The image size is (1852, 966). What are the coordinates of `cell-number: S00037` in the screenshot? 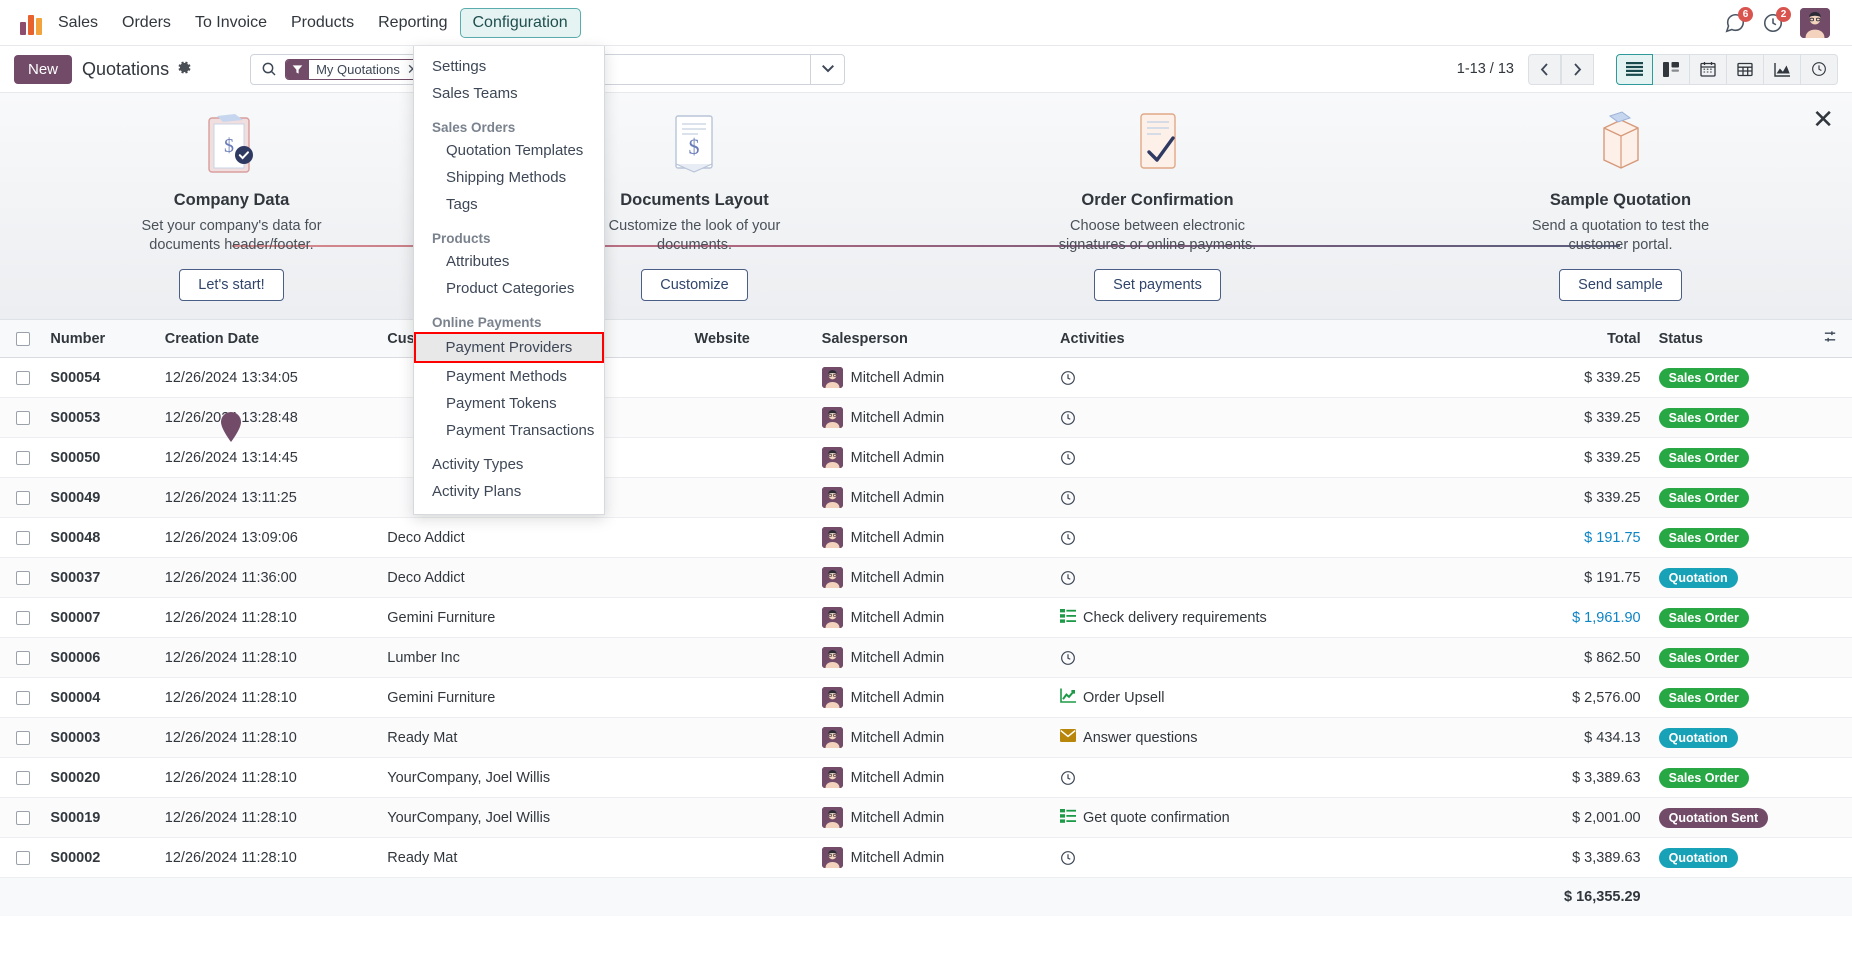 It's located at (99, 578).